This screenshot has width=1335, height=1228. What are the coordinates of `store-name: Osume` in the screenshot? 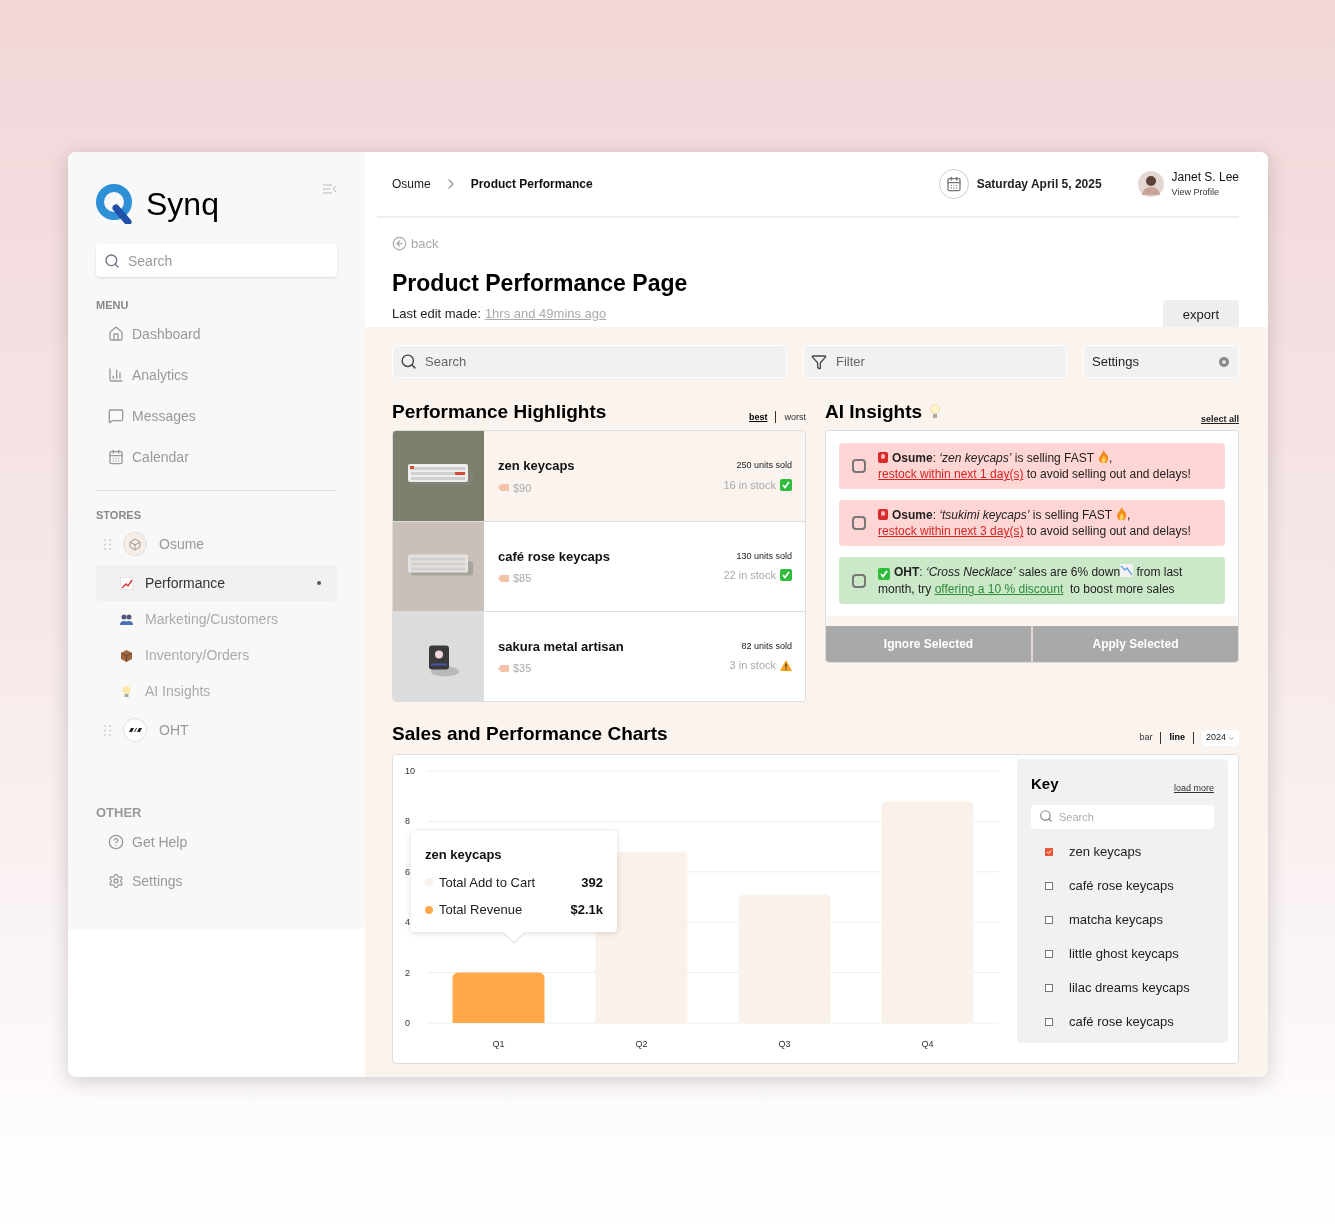 It's located at (182, 544).